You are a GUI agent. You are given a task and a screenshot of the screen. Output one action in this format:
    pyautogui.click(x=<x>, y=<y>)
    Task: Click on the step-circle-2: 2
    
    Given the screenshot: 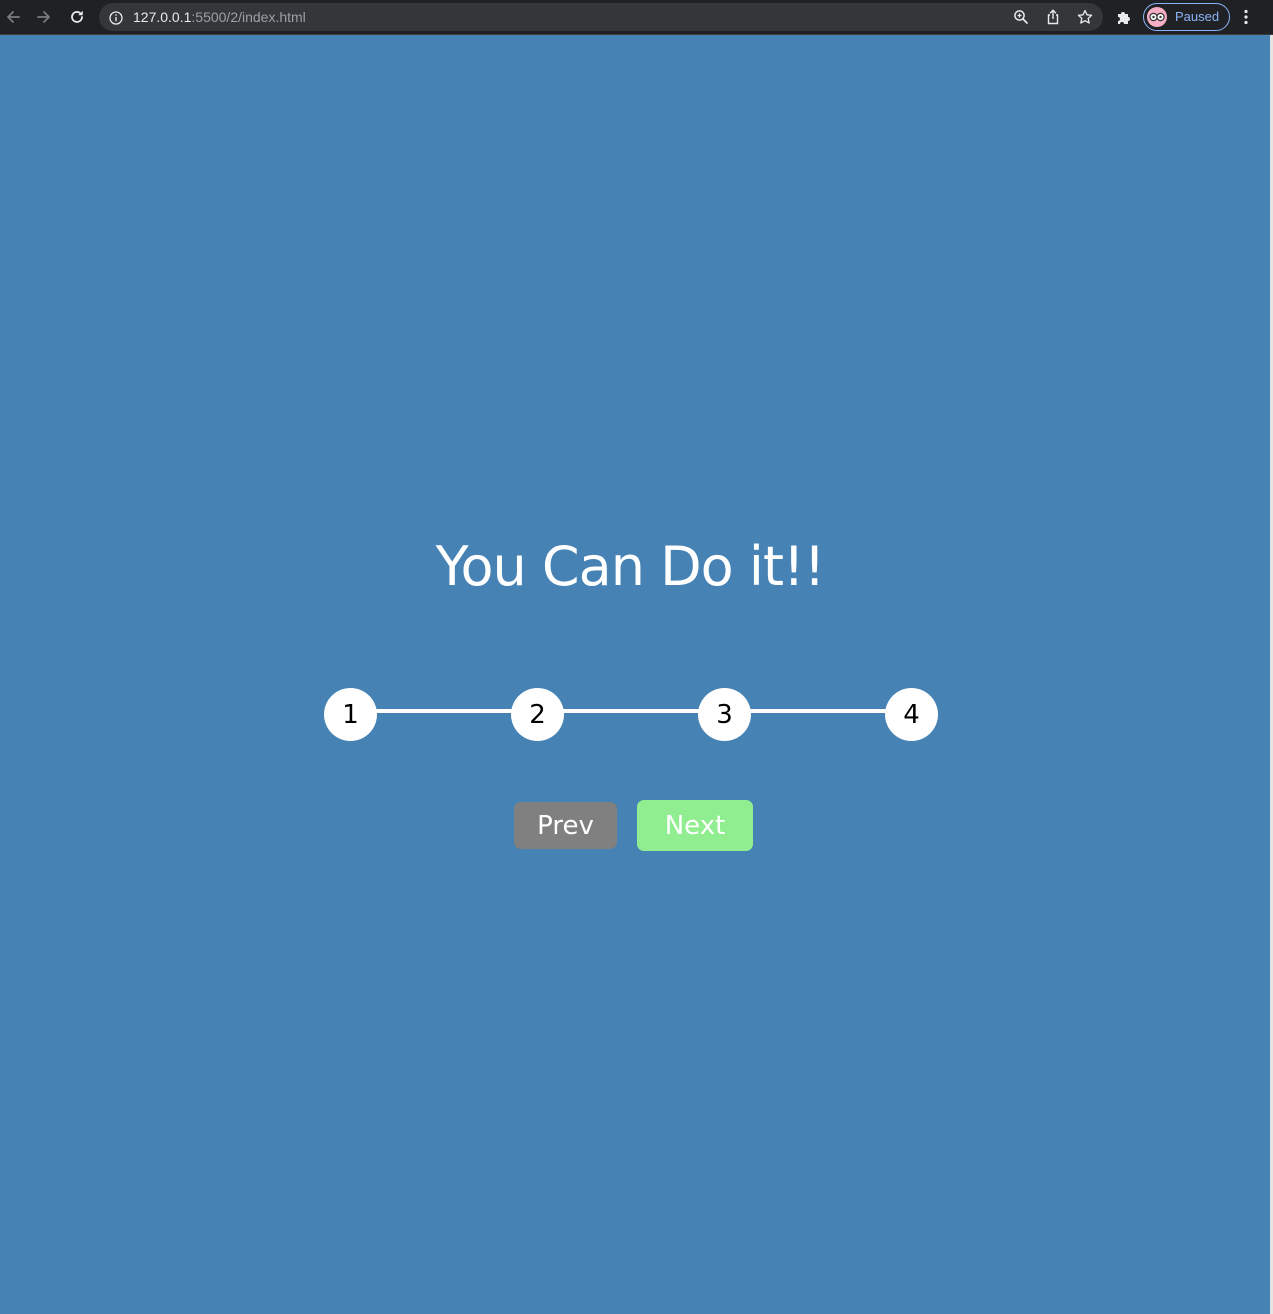 What is the action you would take?
    pyautogui.click(x=537, y=714)
    